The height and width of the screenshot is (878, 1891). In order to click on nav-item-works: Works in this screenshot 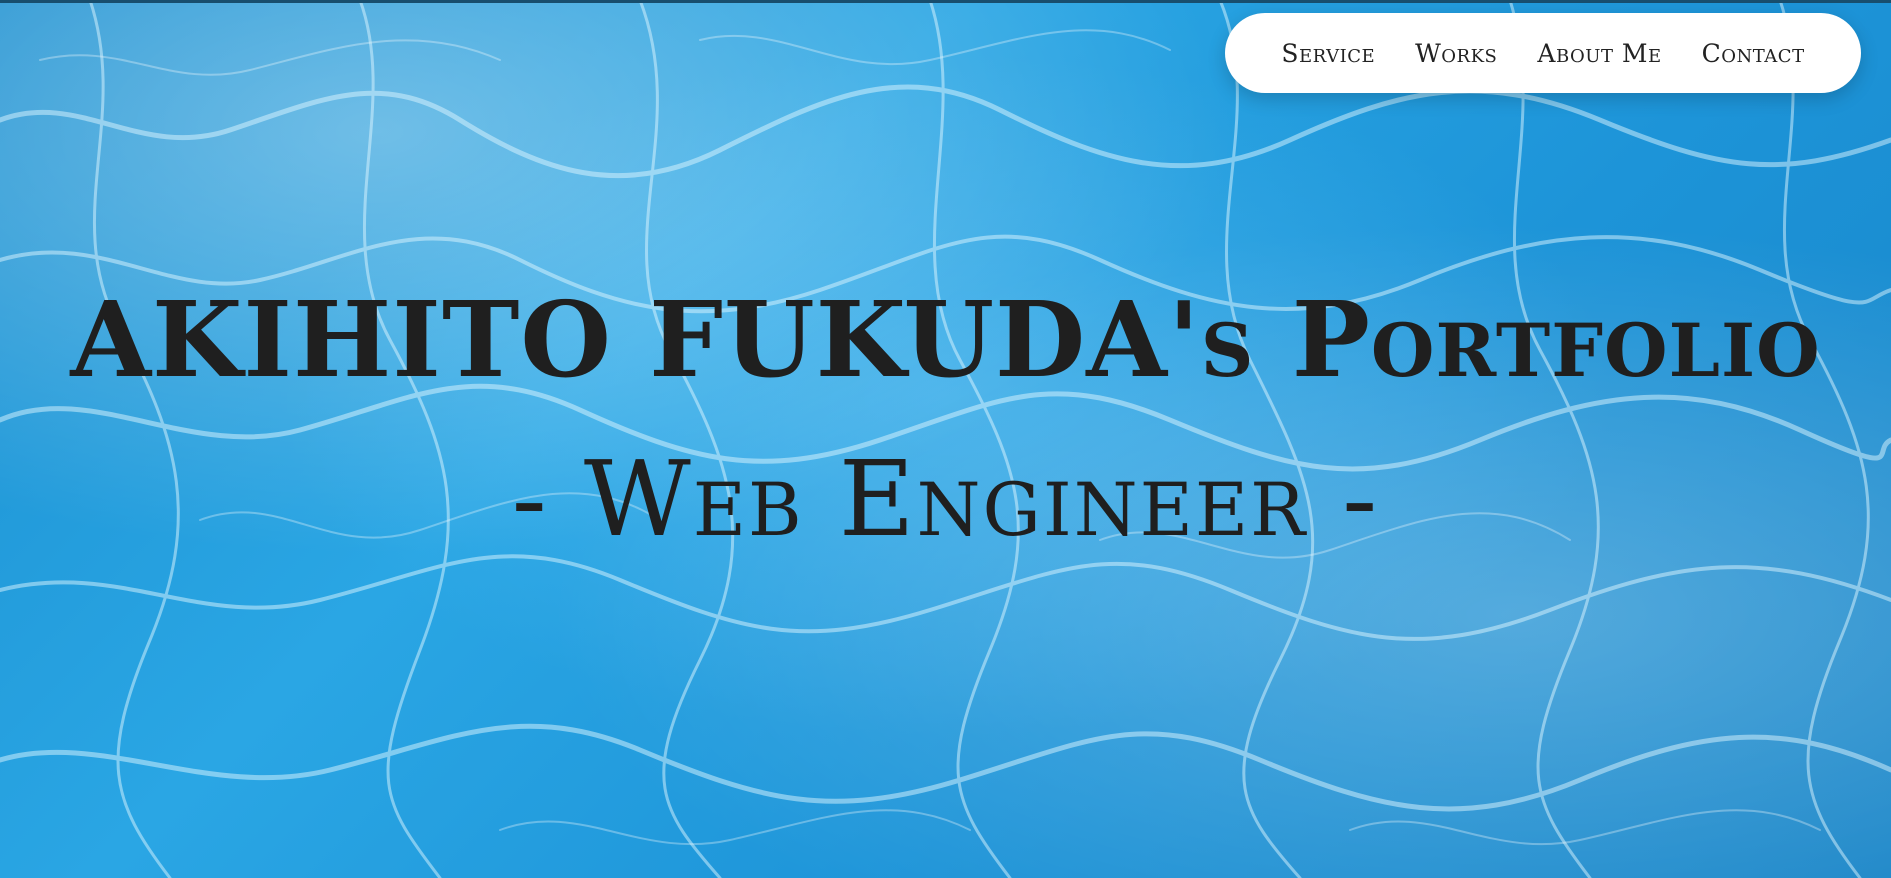, I will do `click(1456, 53)`.